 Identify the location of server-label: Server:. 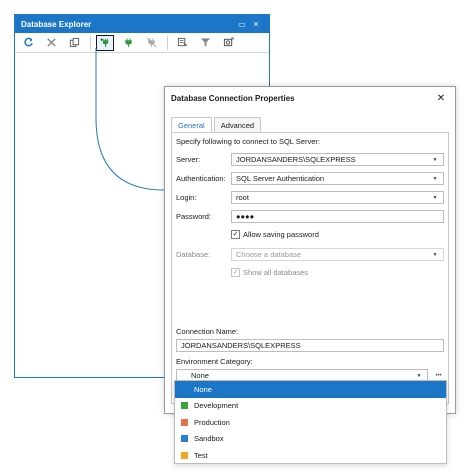
(188, 159).